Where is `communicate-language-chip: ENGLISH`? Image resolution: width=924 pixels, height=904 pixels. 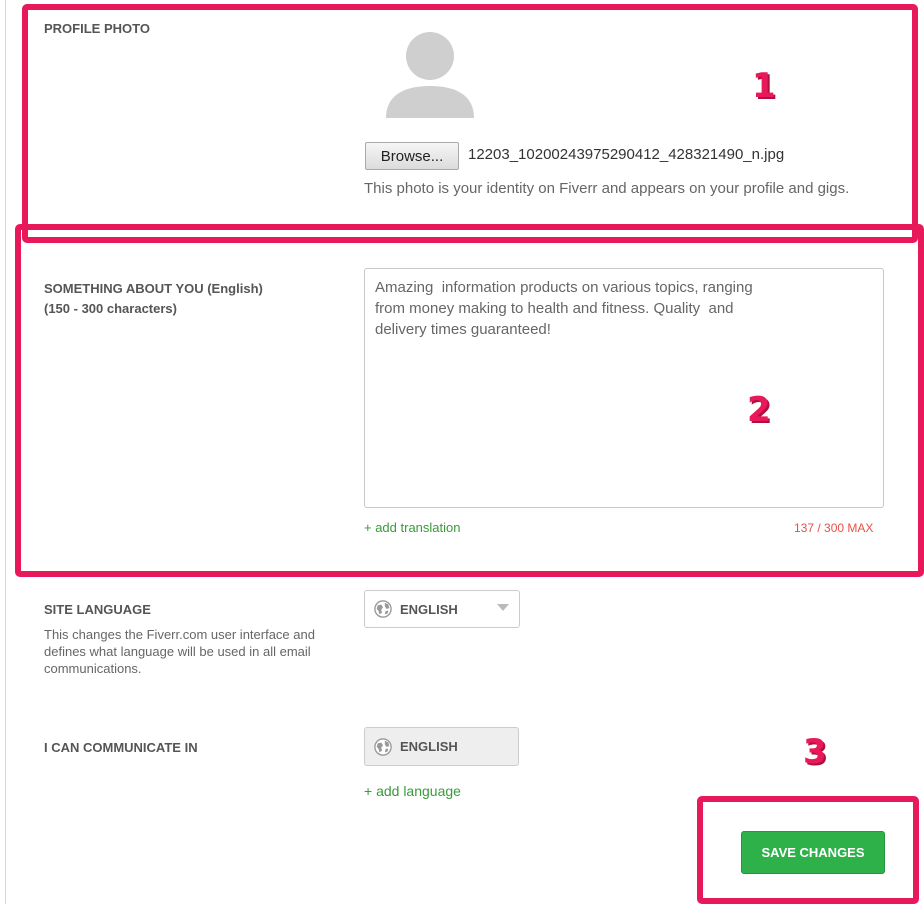
communicate-language-chip: ENGLISH is located at coordinates (441, 746).